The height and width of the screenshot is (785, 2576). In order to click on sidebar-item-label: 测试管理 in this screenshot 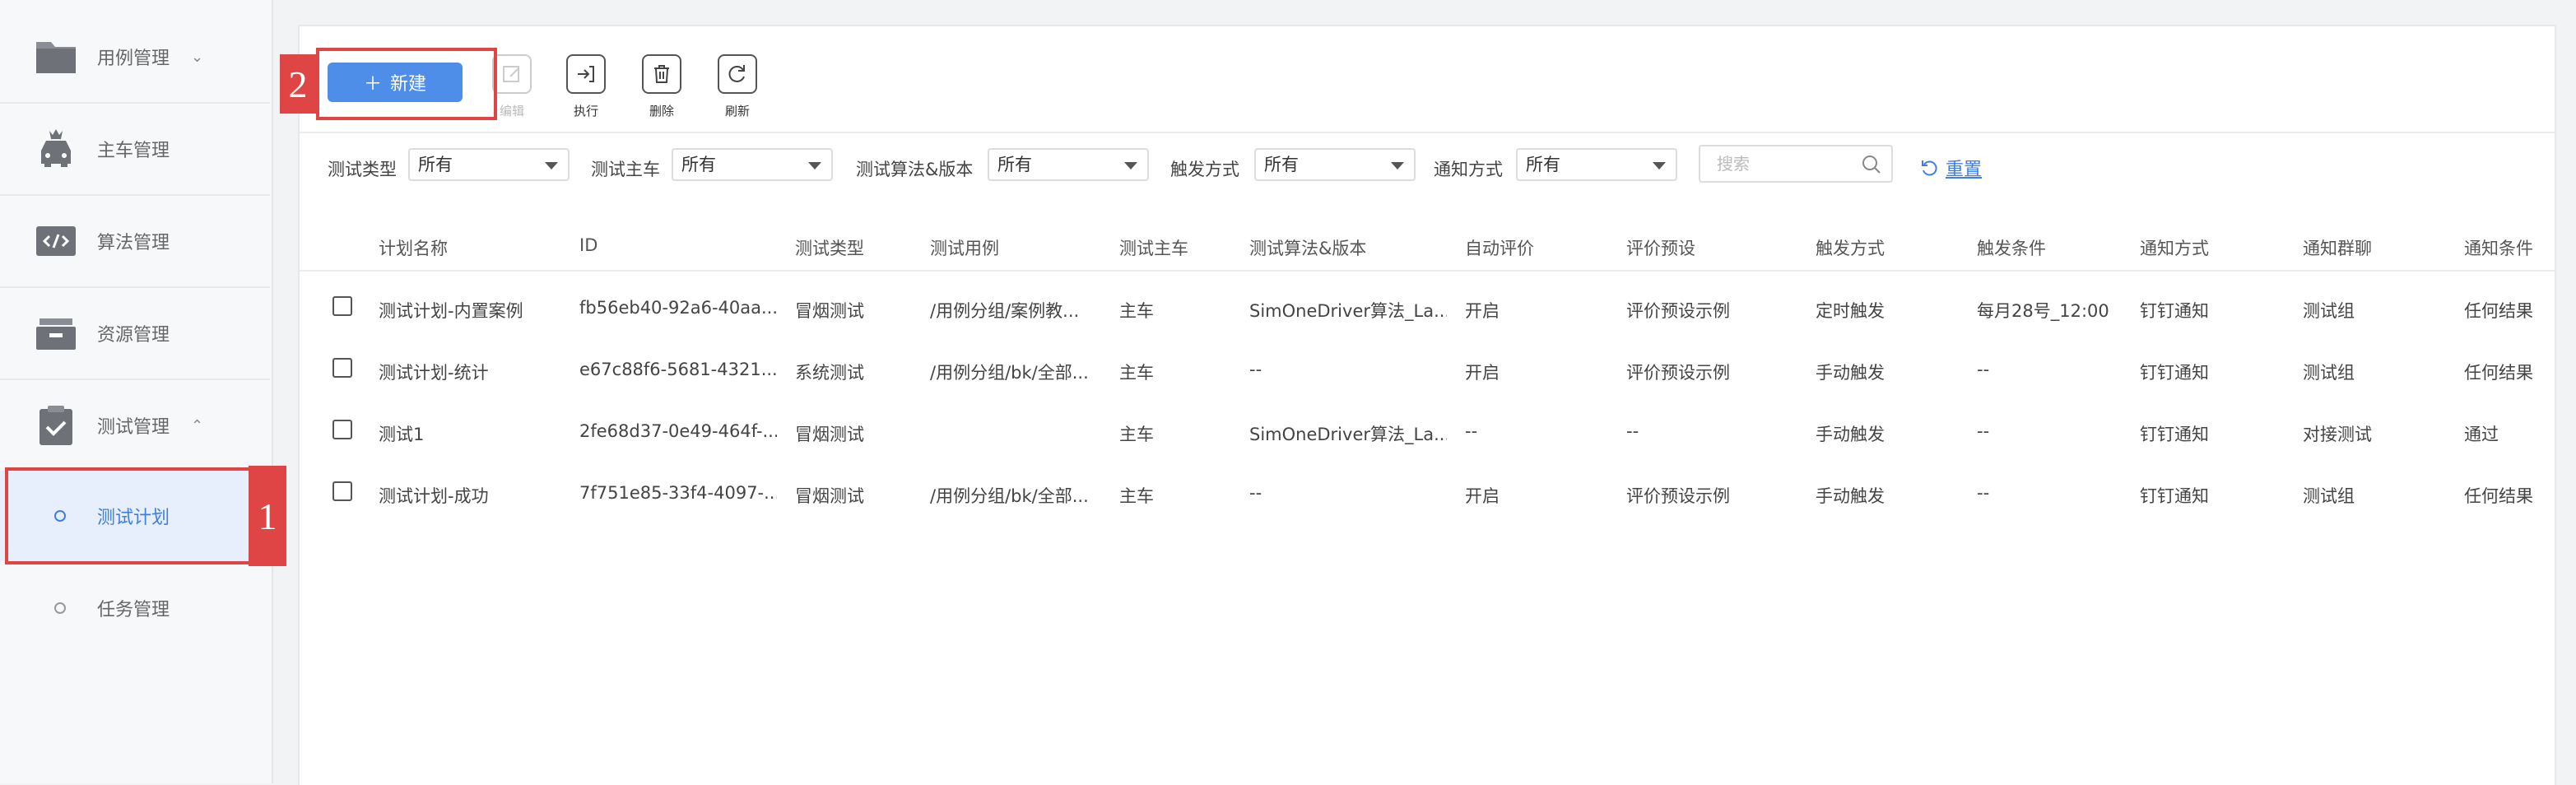, I will do `click(133, 427)`.